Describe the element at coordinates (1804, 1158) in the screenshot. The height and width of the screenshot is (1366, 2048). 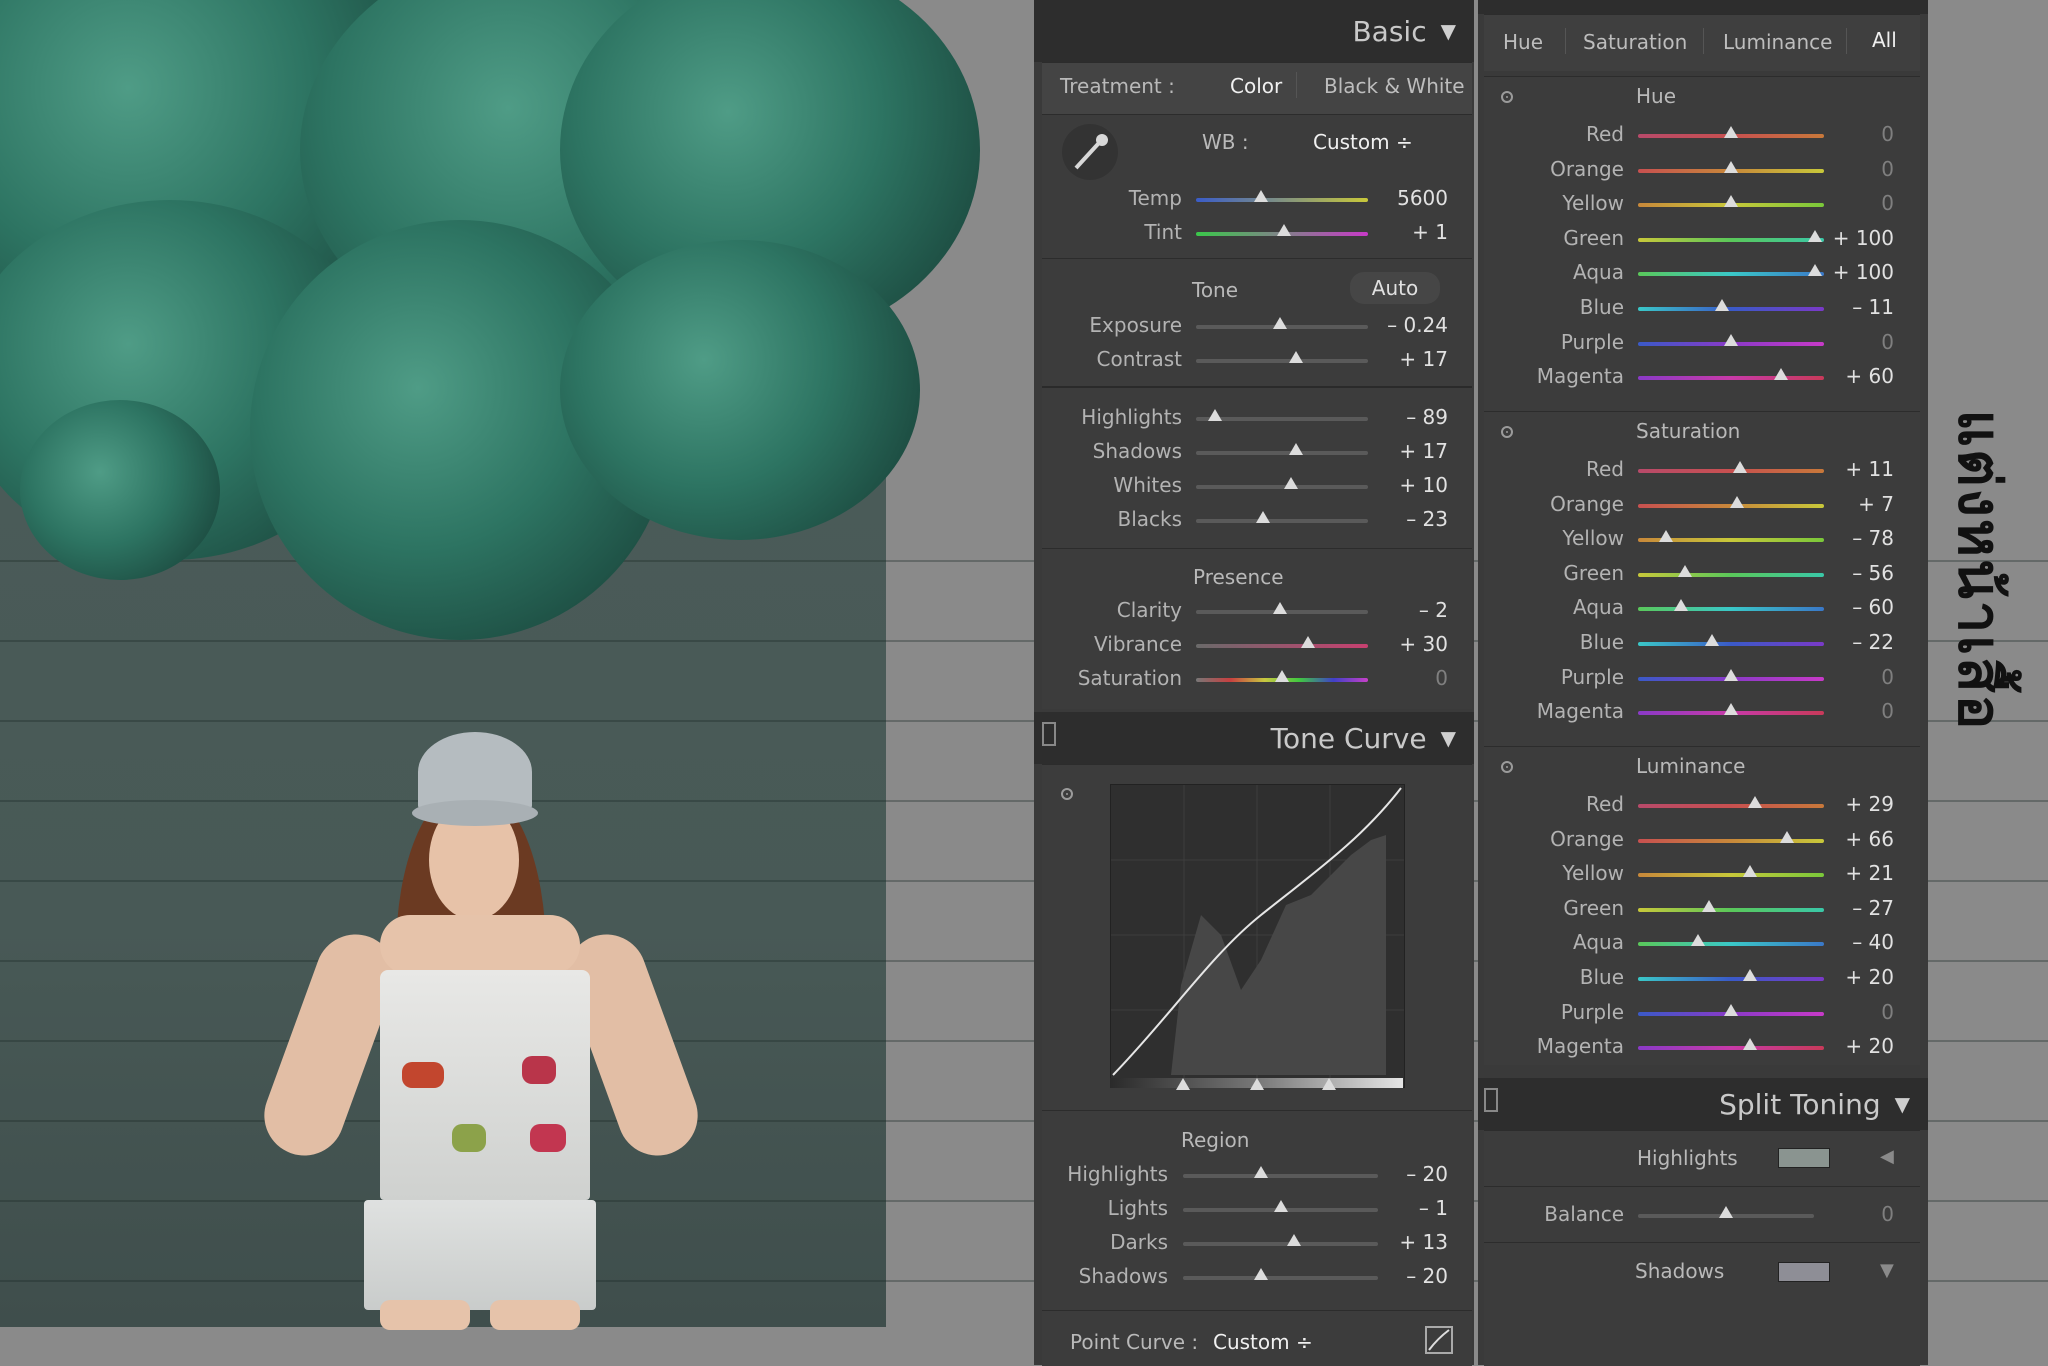
I see `highlights-color-swatch` at that location.